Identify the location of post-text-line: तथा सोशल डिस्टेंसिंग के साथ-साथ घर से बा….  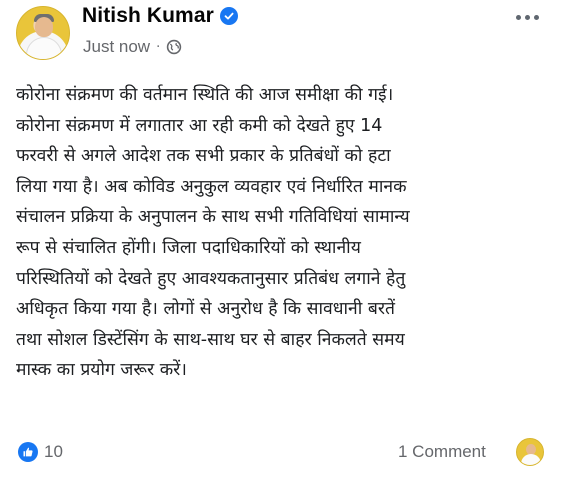
(210, 339).